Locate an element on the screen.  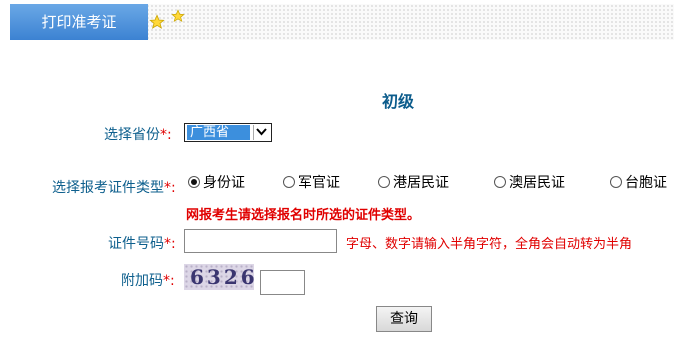
id-type-label: 选择报考证件类型*: is located at coordinates (114, 187).